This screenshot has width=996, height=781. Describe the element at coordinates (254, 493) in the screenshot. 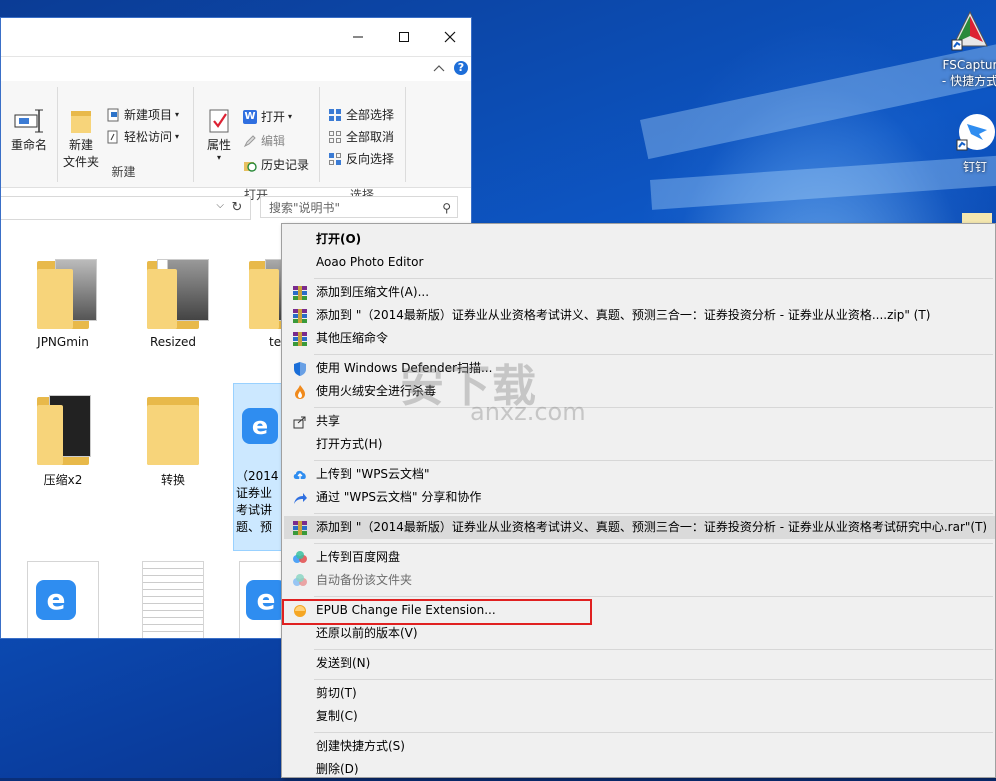

I see `file-label: 证券业` at that location.